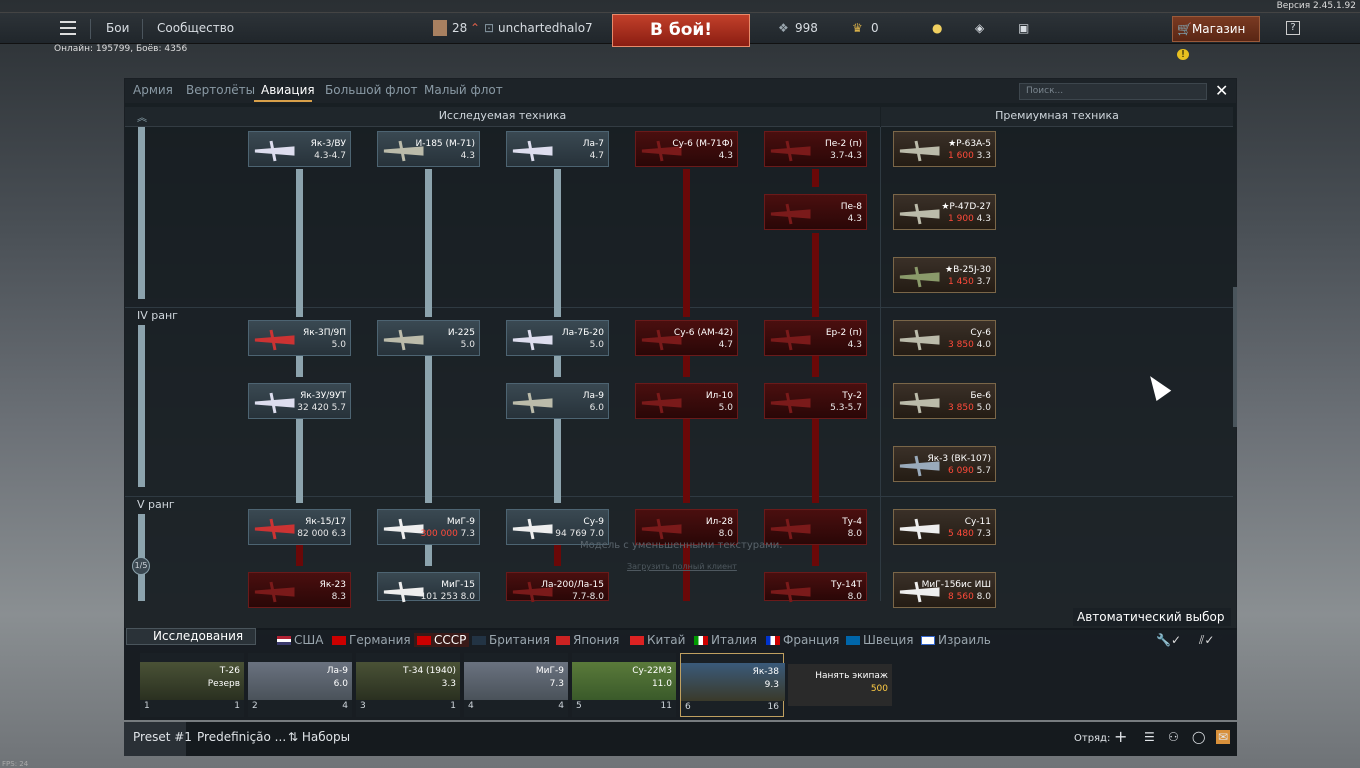  What do you see at coordinates (686, 338) in the screenshot?
I see `vehicle-card: Су-6 (АМ-42) 4.7` at bounding box center [686, 338].